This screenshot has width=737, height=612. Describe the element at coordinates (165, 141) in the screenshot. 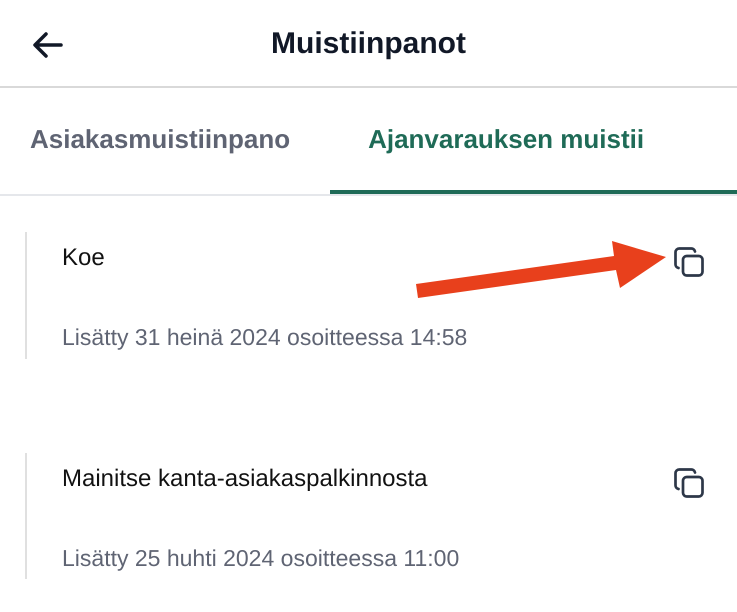

I see `tab: Asiakasmuistiinpano` at that location.